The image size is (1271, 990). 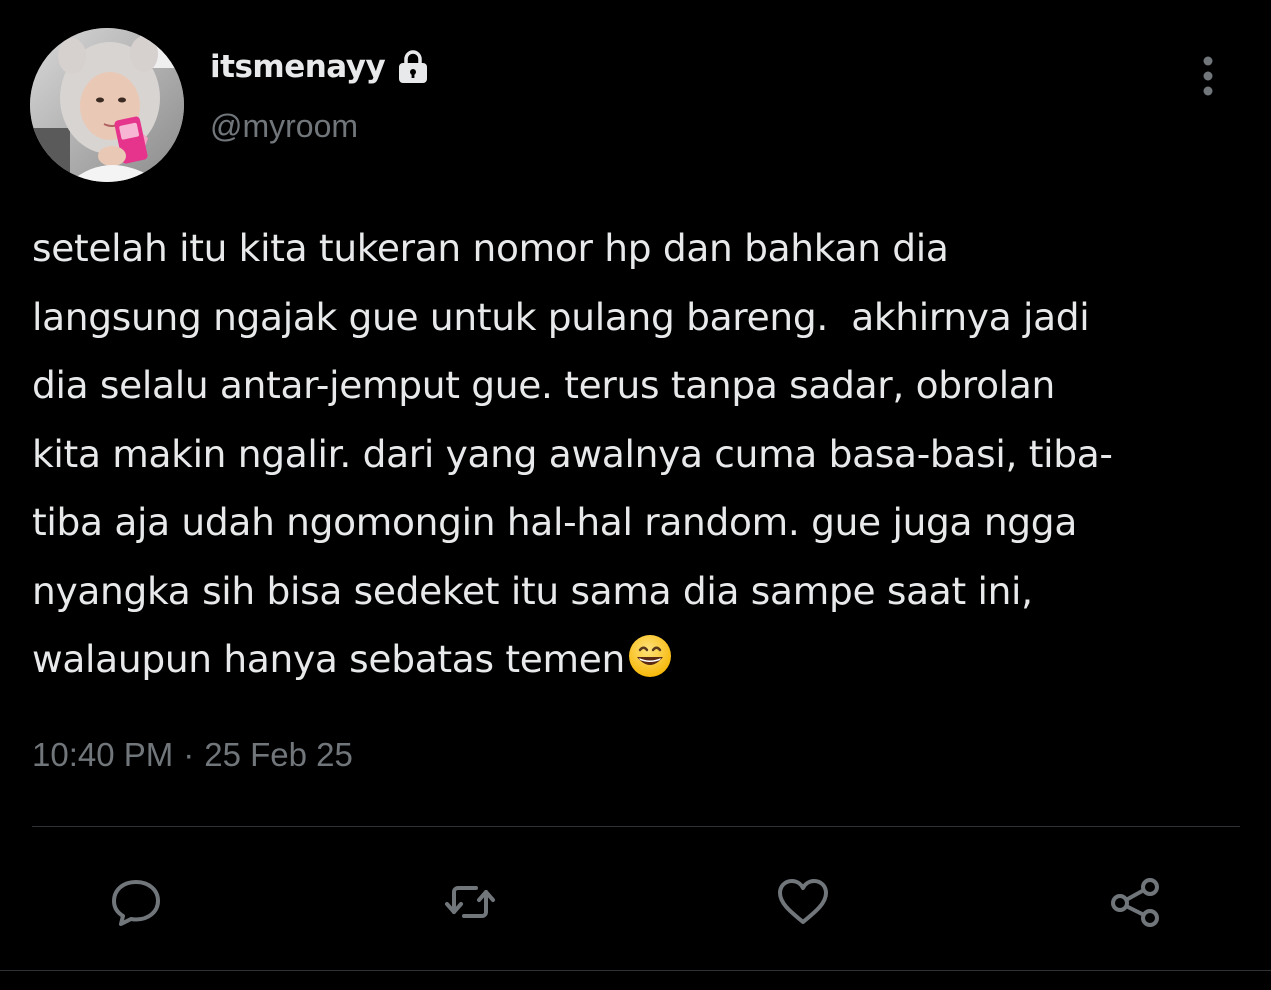 I want to click on reply-button, so click(x=136, y=902).